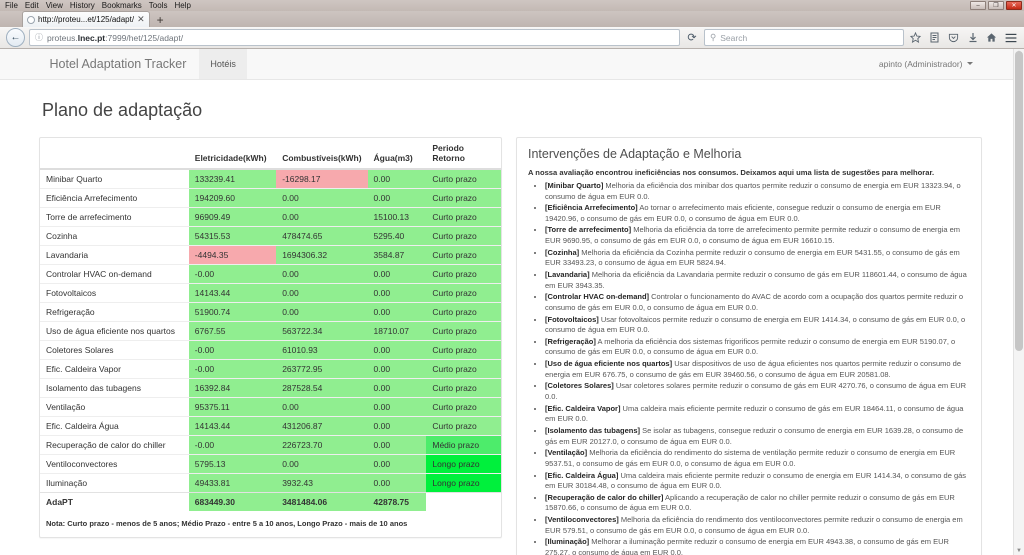  Describe the element at coordinates (114, 482) in the screenshot. I see `cell-measure-name: Iluminação` at that location.